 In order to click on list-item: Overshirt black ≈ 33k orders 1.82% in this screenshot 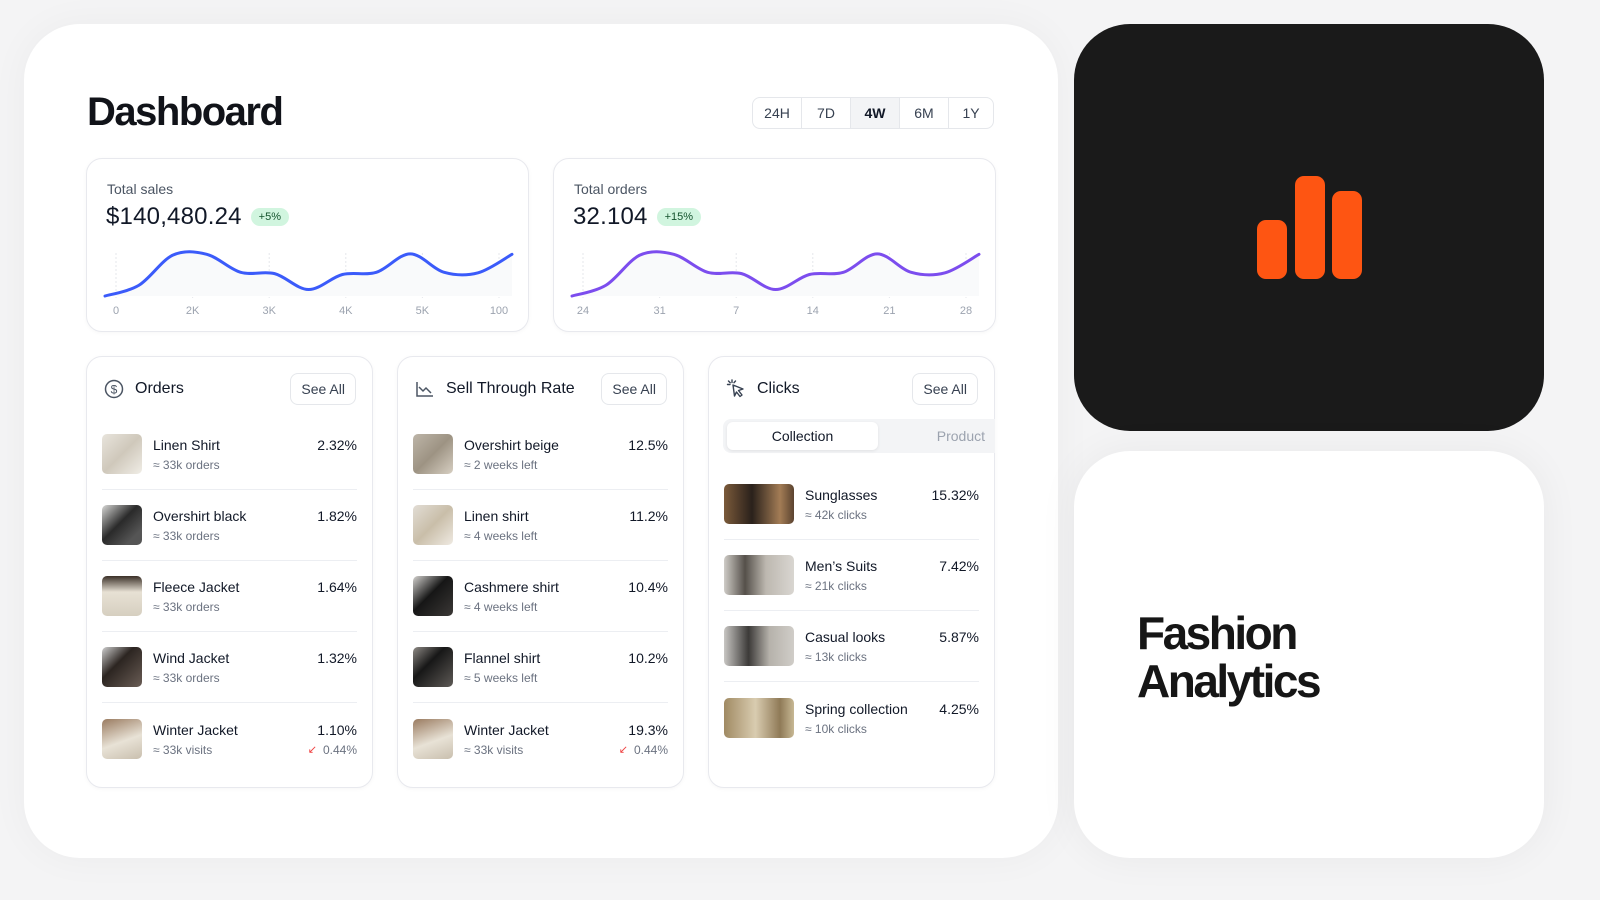, I will do `click(229, 525)`.